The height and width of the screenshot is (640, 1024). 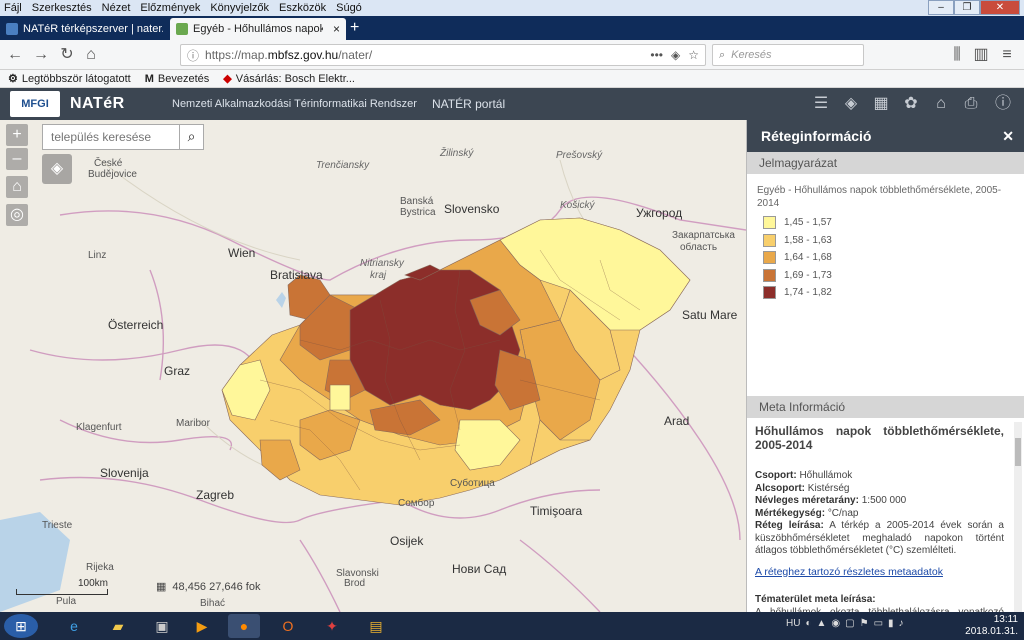 What do you see at coordinates (74, 626) in the screenshot?
I see `internet-explorer-icon: e` at bounding box center [74, 626].